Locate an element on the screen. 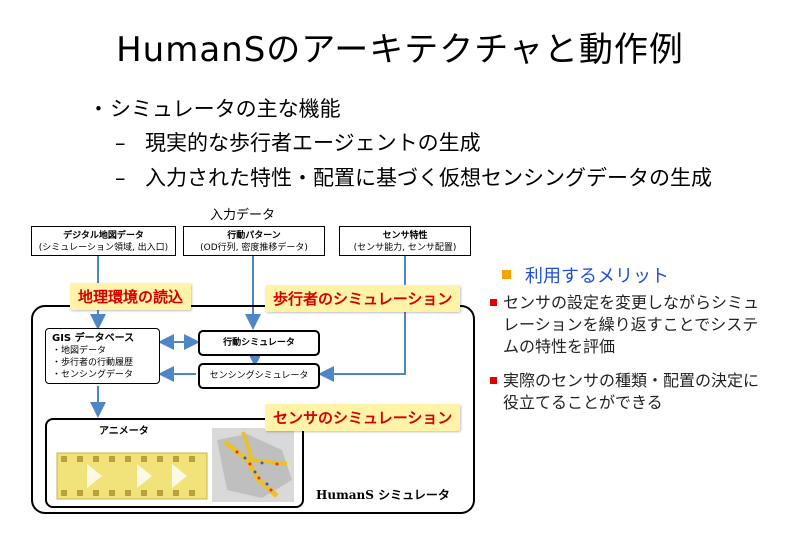 The width and height of the screenshot is (800, 553). input-sensor-name: センサ特性 is located at coordinates (405, 236).